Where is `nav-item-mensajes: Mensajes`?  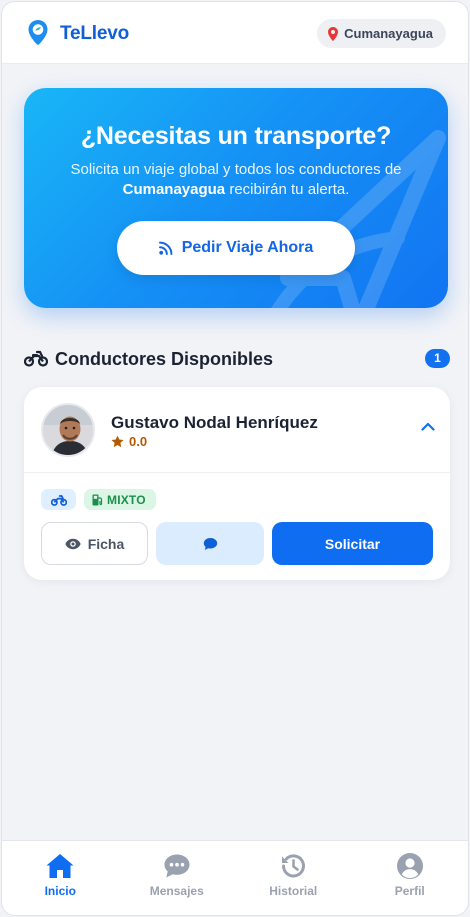 nav-item-mensajes: Mensajes is located at coordinates (177, 878).